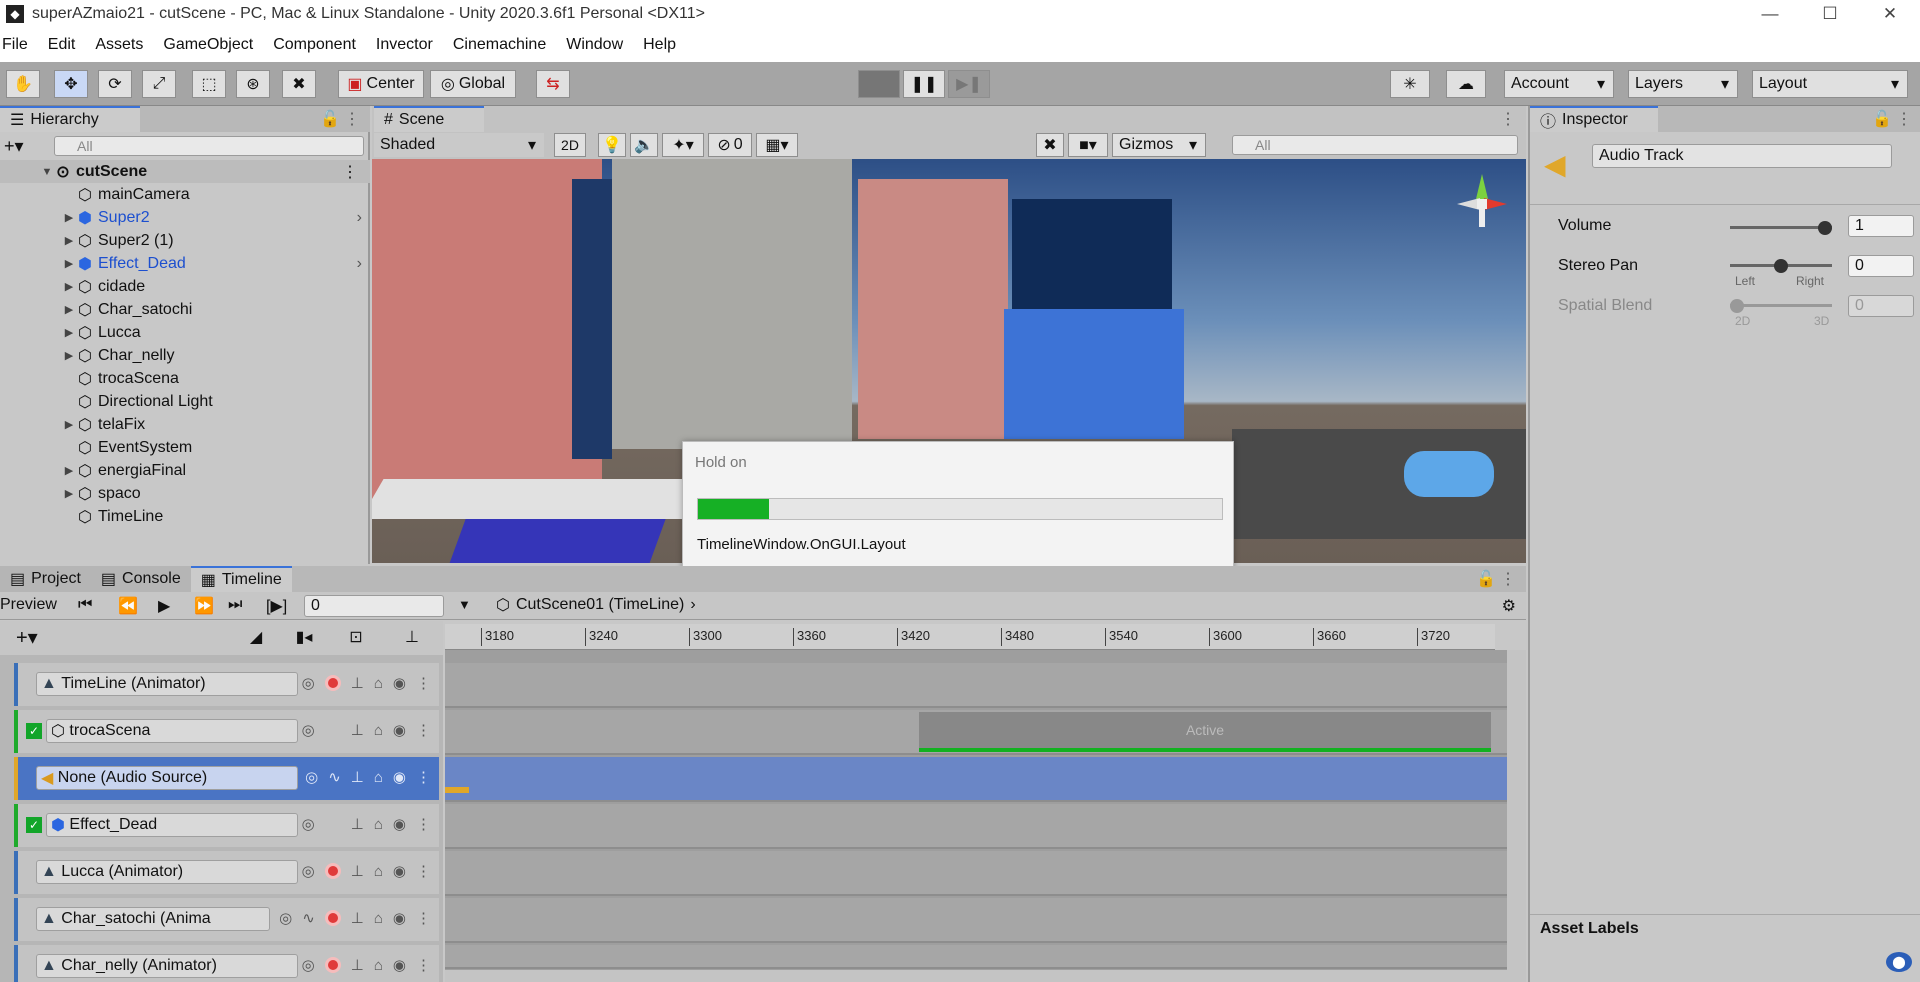 The image size is (1920, 982). Describe the element at coordinates (1683, 84) in the screenshot. I see `layers-dropdown: Layers ▾` at that location.